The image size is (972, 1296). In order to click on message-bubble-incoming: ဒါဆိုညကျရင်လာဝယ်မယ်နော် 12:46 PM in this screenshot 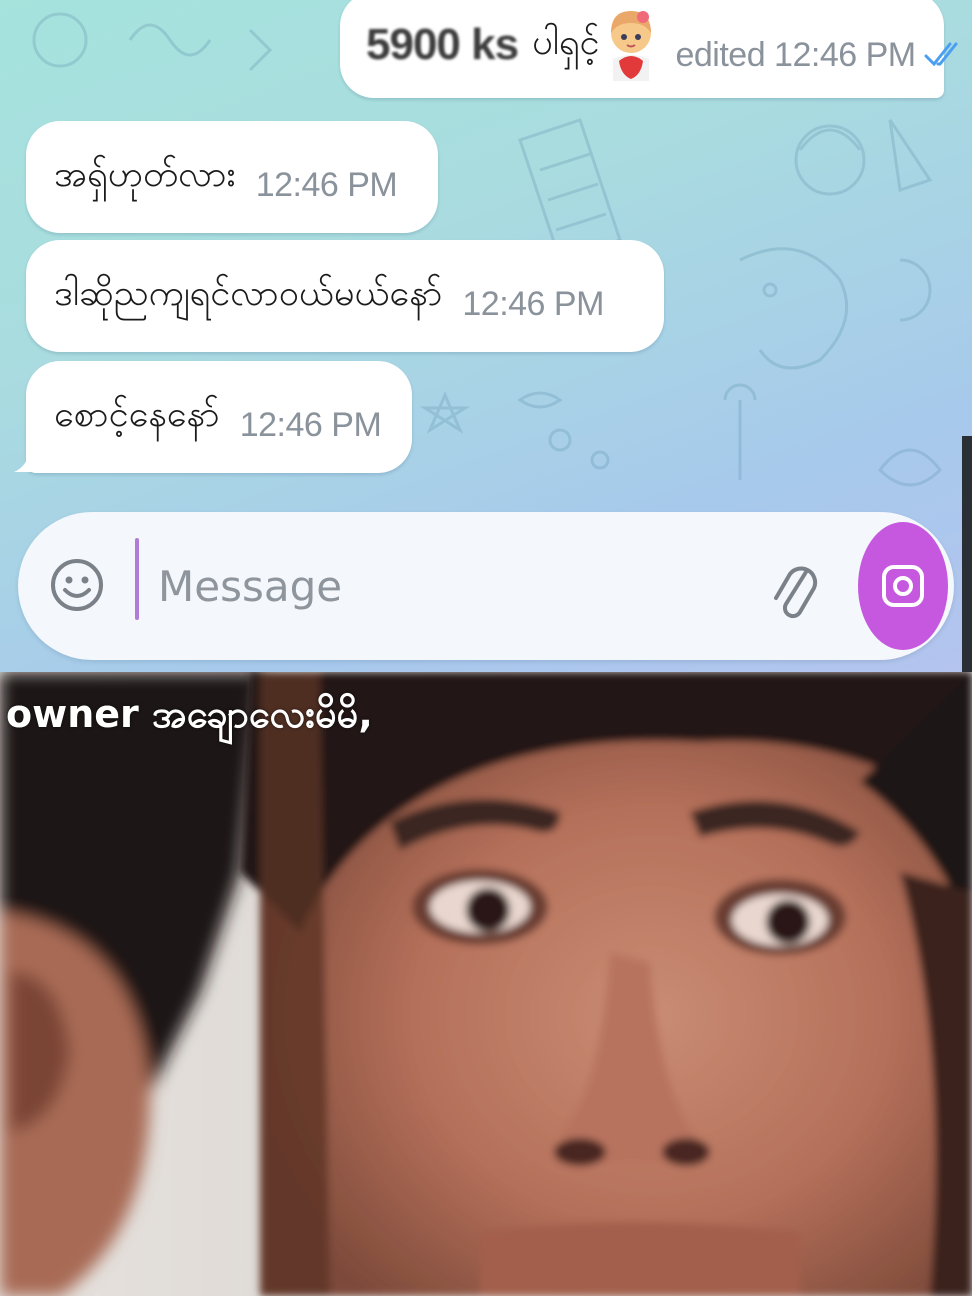, I will do `click(345, 296)`.